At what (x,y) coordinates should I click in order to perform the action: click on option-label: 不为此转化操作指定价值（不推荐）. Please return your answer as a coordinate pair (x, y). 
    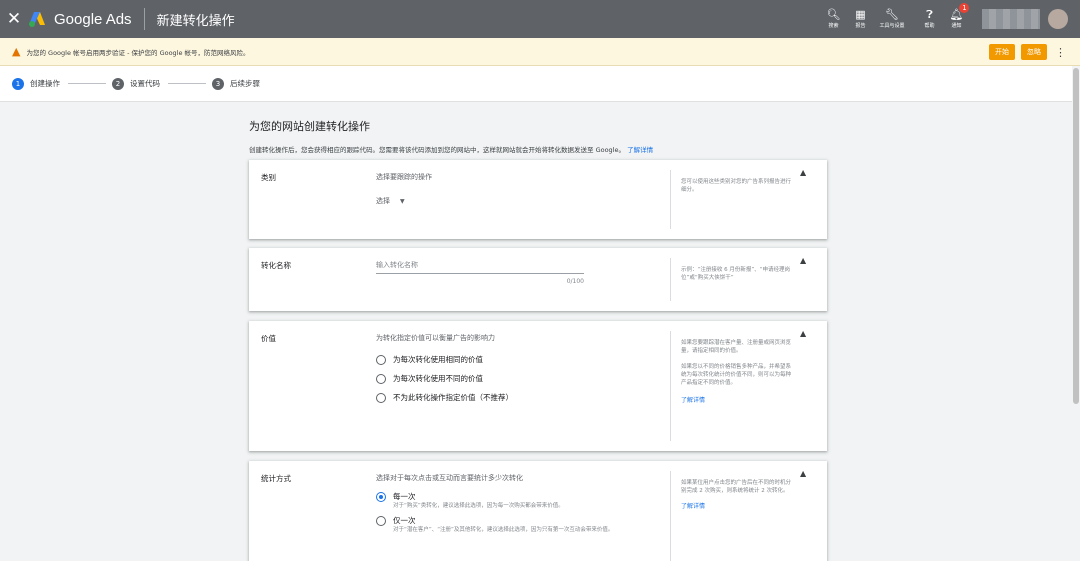
    Looking at the image, I should click on (453, 397).